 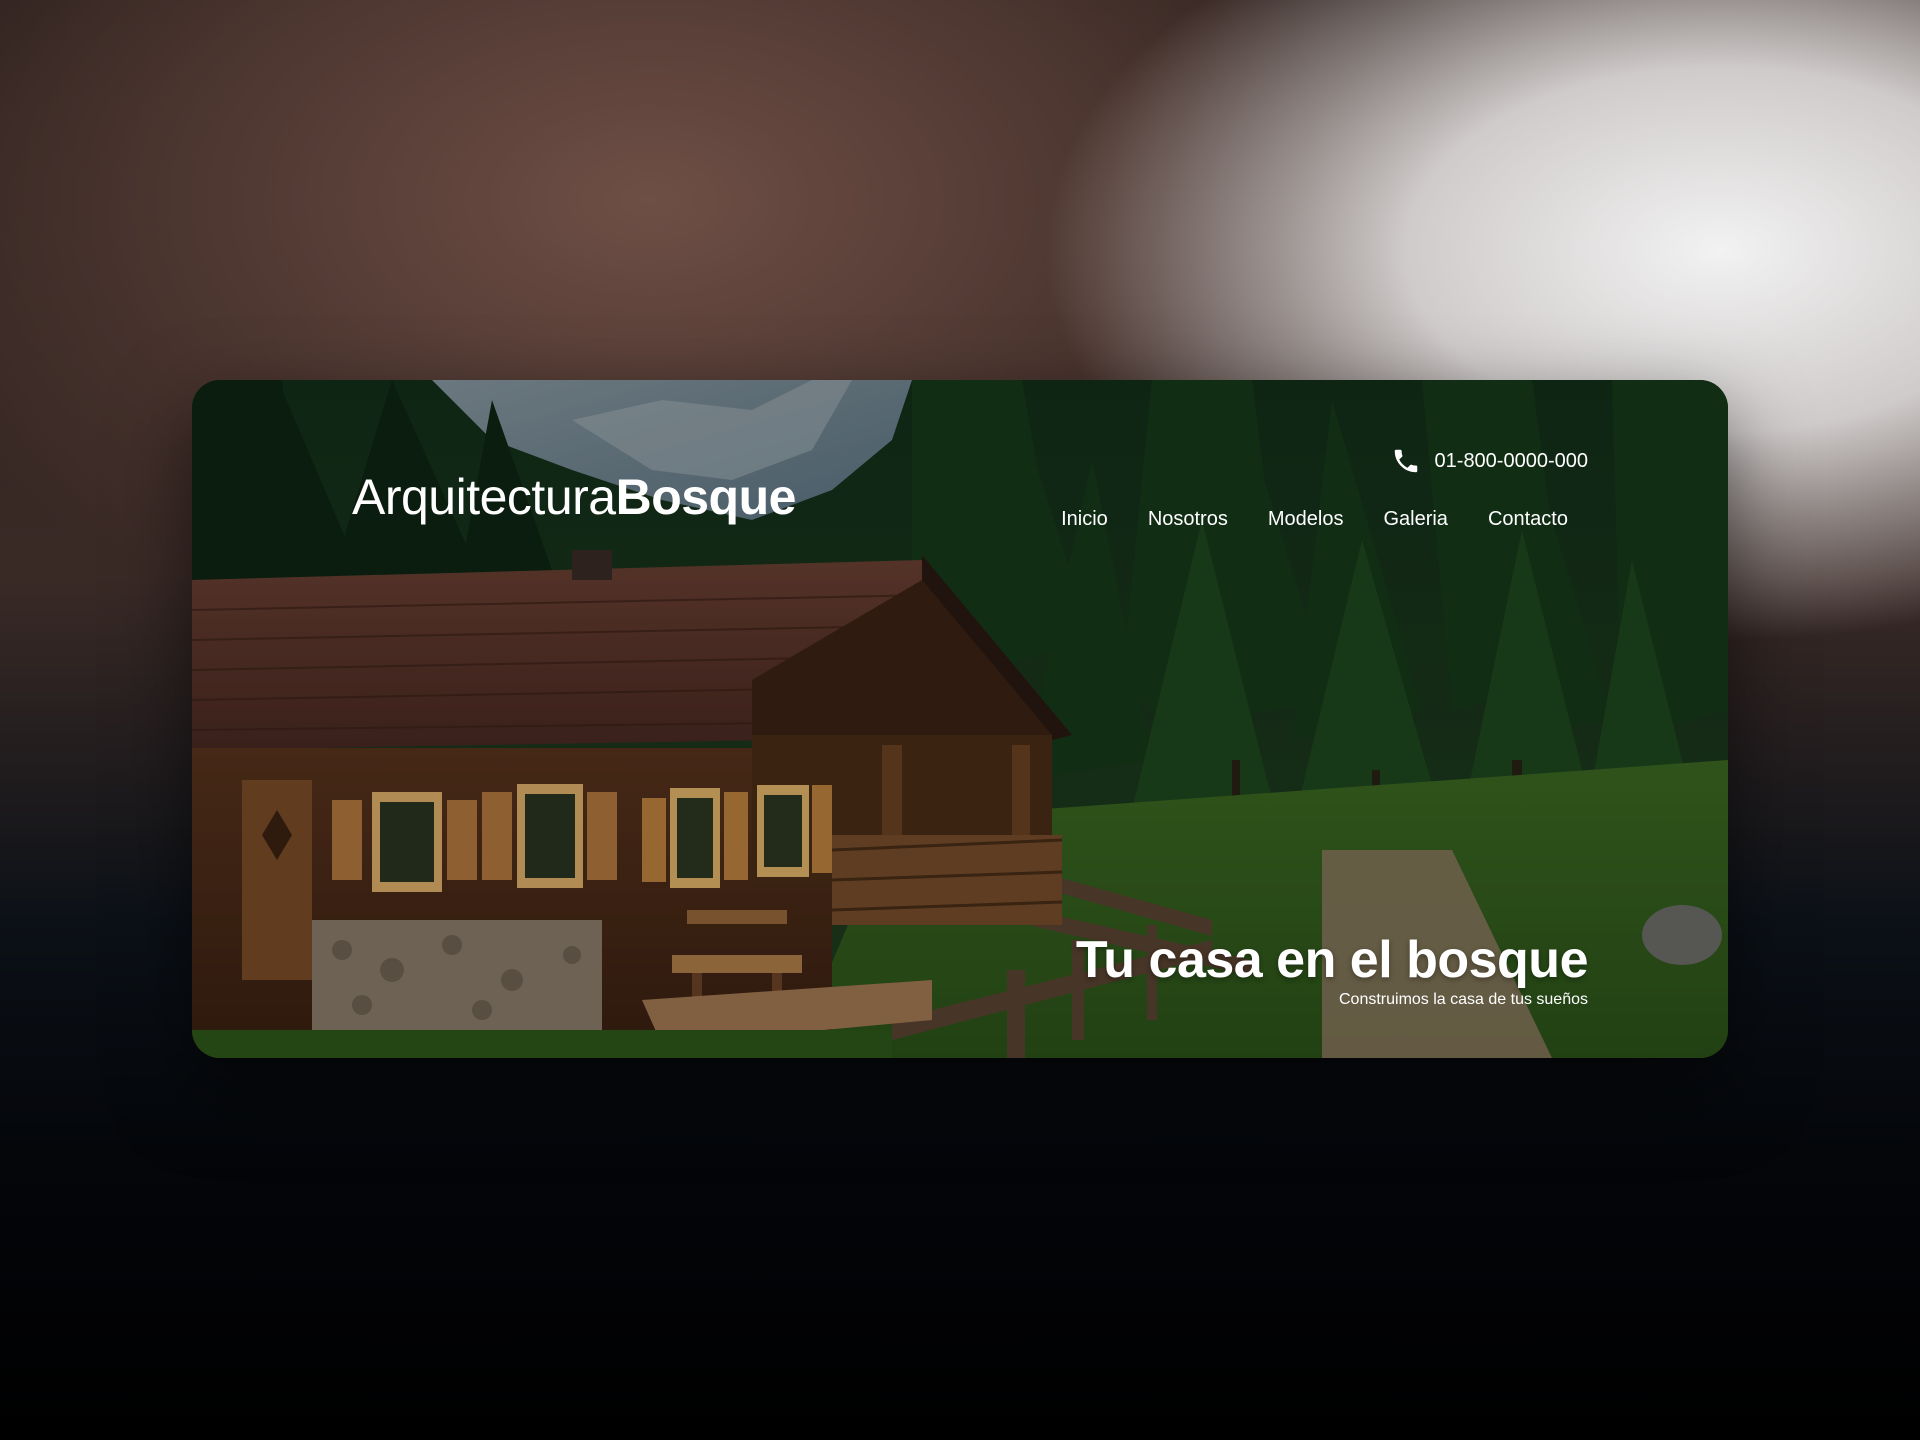 What do you see at coordinates (1406, 461) in the screenshot?
I see `phone-icon` at bounding box center [1406, 461].